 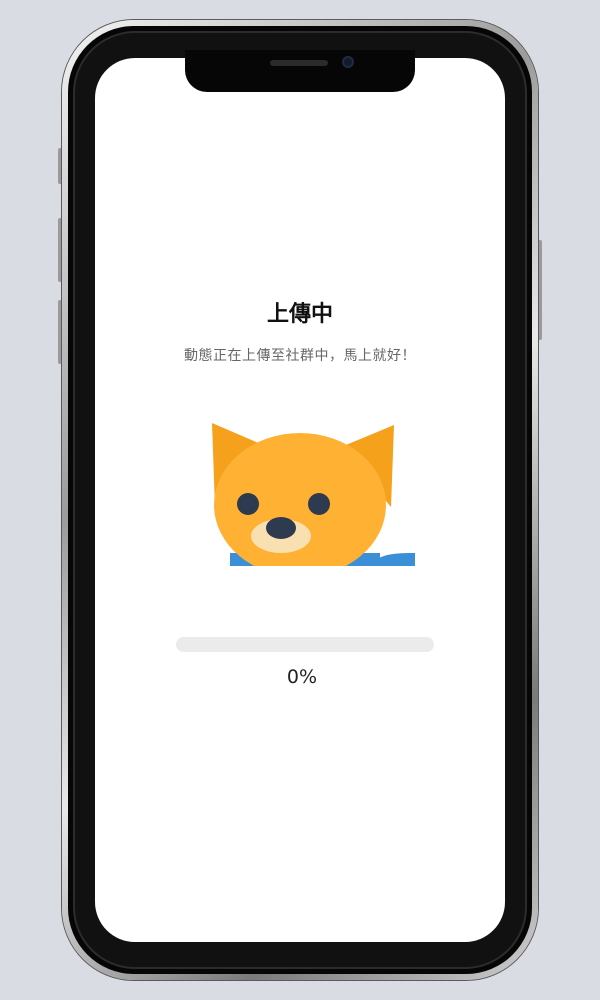 I want to click on notch, so click(x=300, y=71).